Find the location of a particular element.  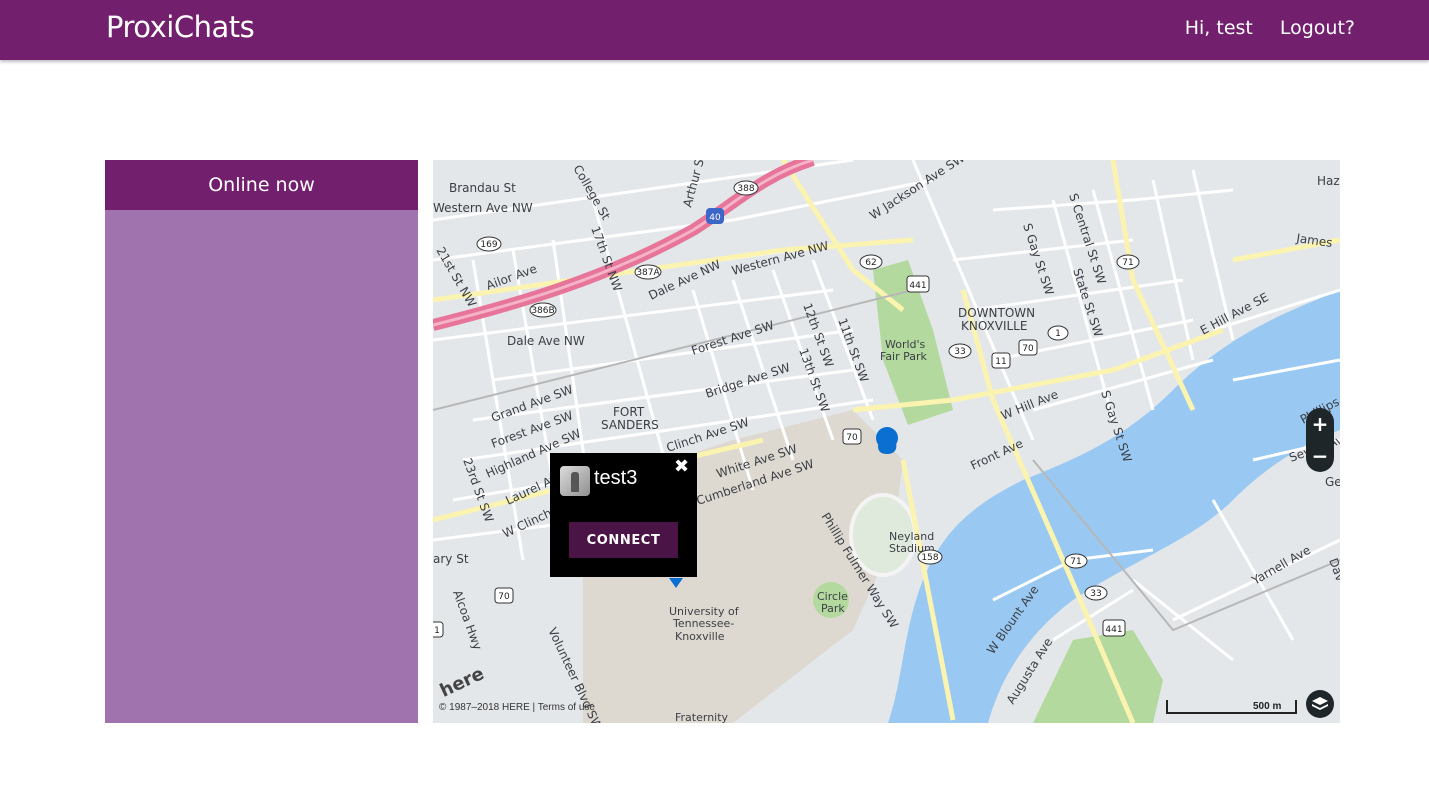

route-shield: 386B is located at coordinates (542, 311).